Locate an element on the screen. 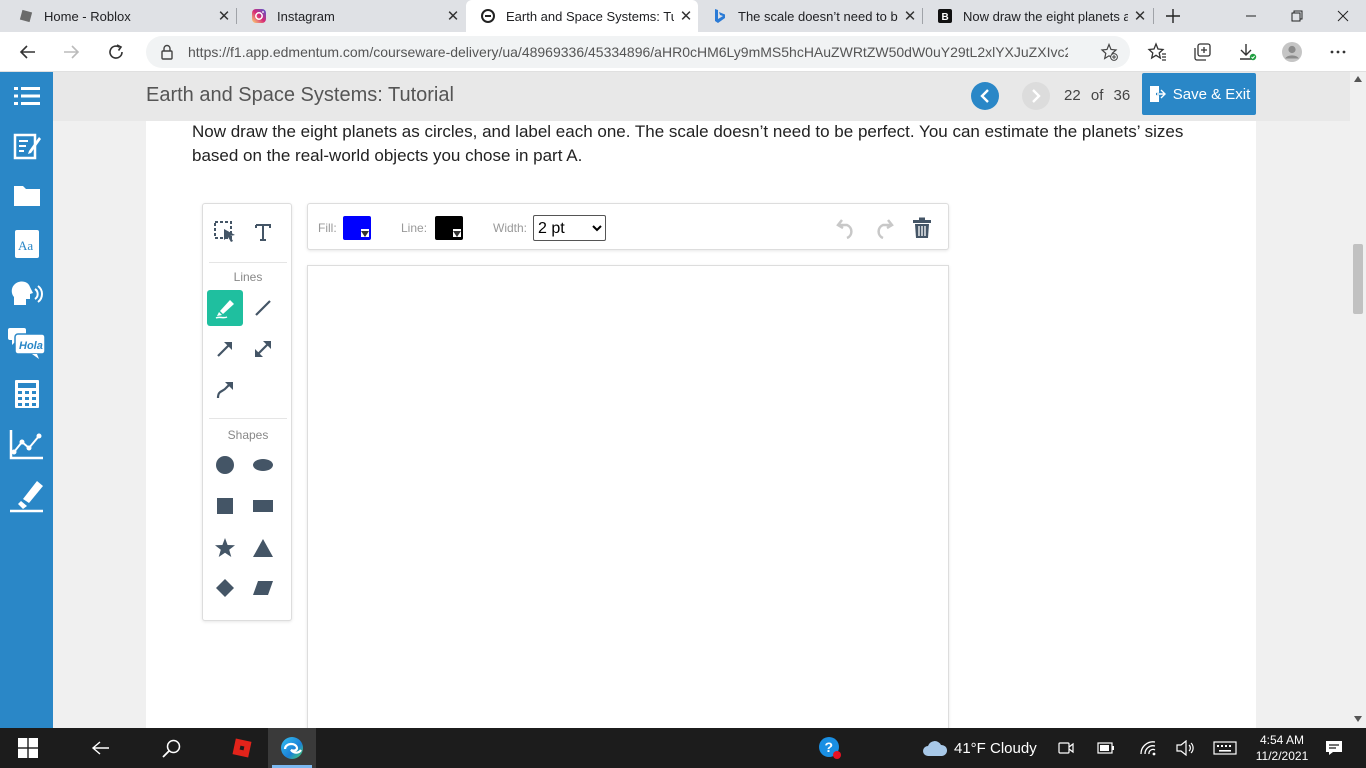  parallelogram-shape-icon is located at coordinates (263, 588).